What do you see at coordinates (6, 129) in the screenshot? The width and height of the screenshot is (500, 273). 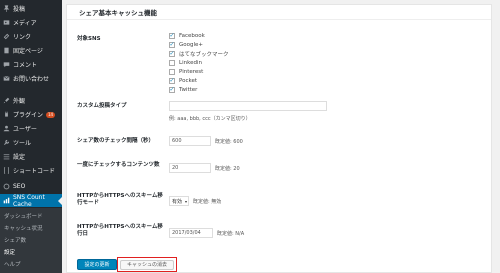 I see `user-icon` at bounding box center [6, 129].